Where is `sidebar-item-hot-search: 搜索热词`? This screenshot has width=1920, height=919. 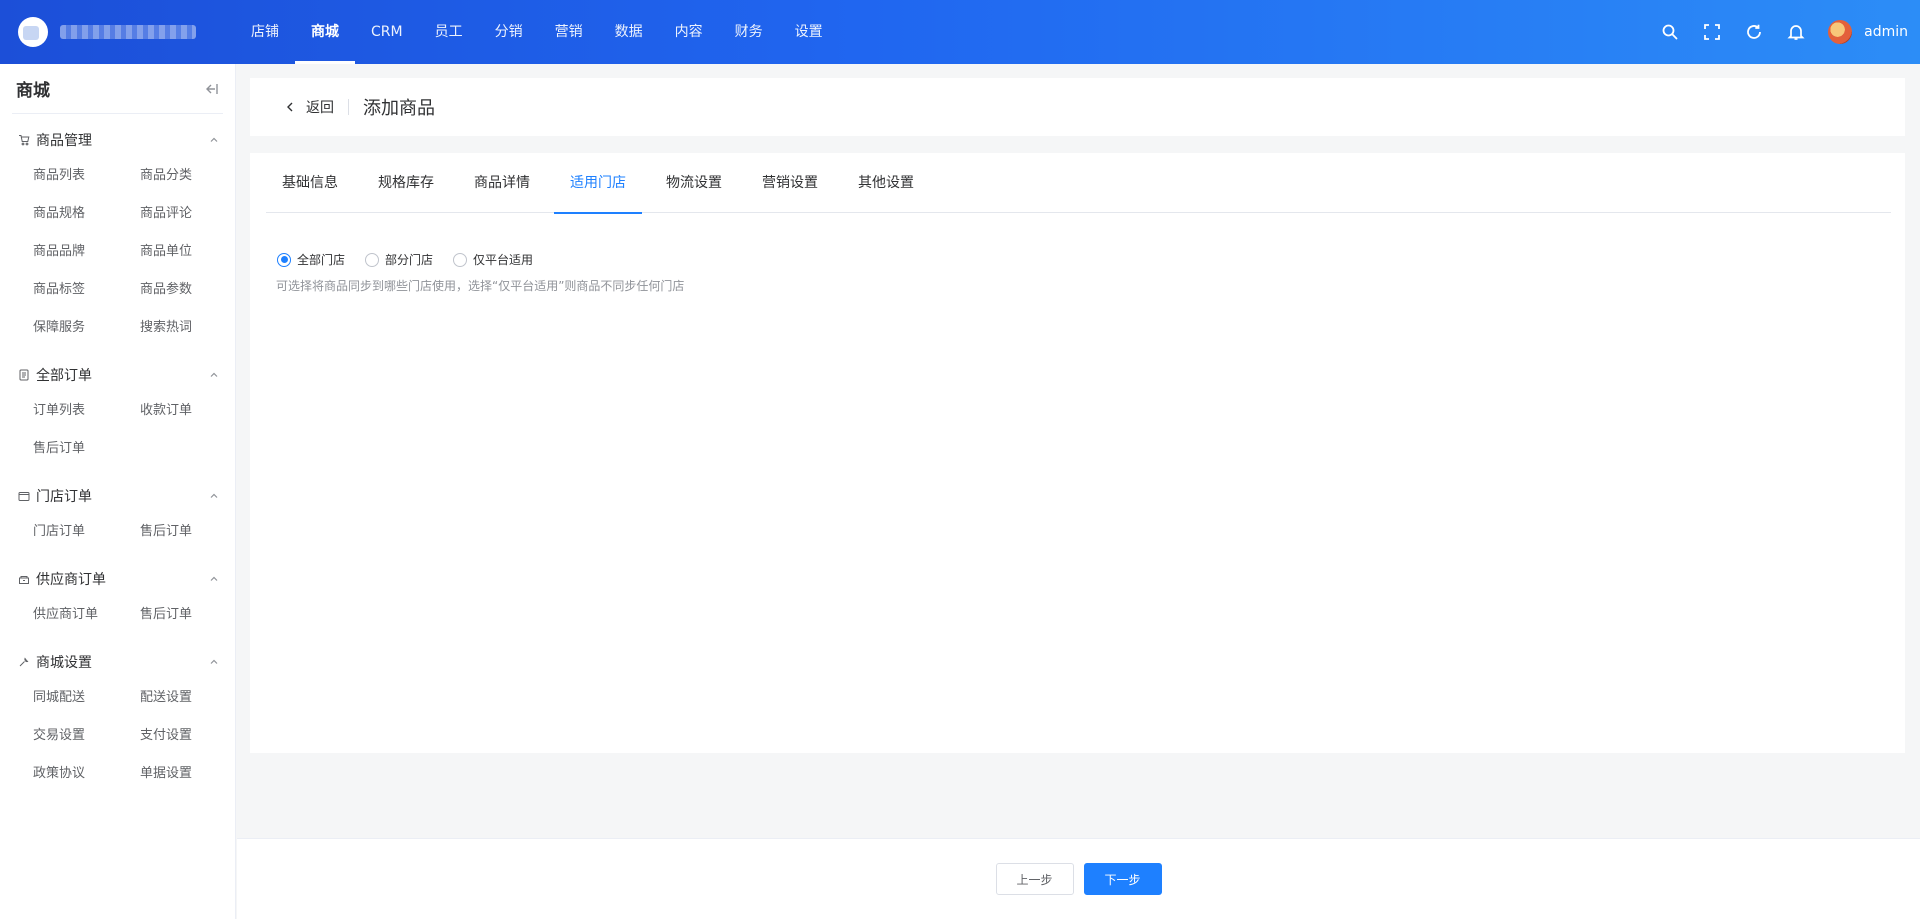
sidebar-item-hot-search: 搜索热词 is located at coordinates (162, 328).